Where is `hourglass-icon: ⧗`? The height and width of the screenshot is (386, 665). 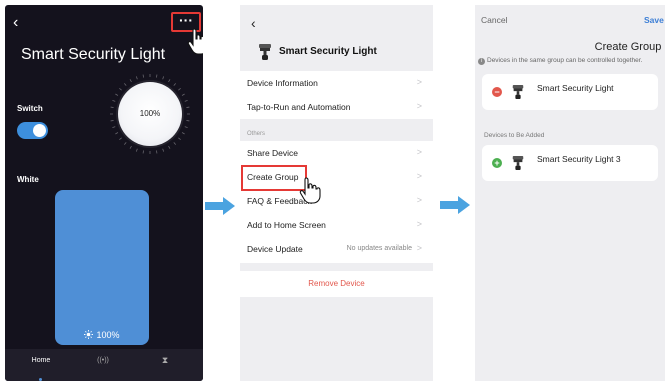
hourglass-icon: ⧗ is located at coordinates (165, 360).